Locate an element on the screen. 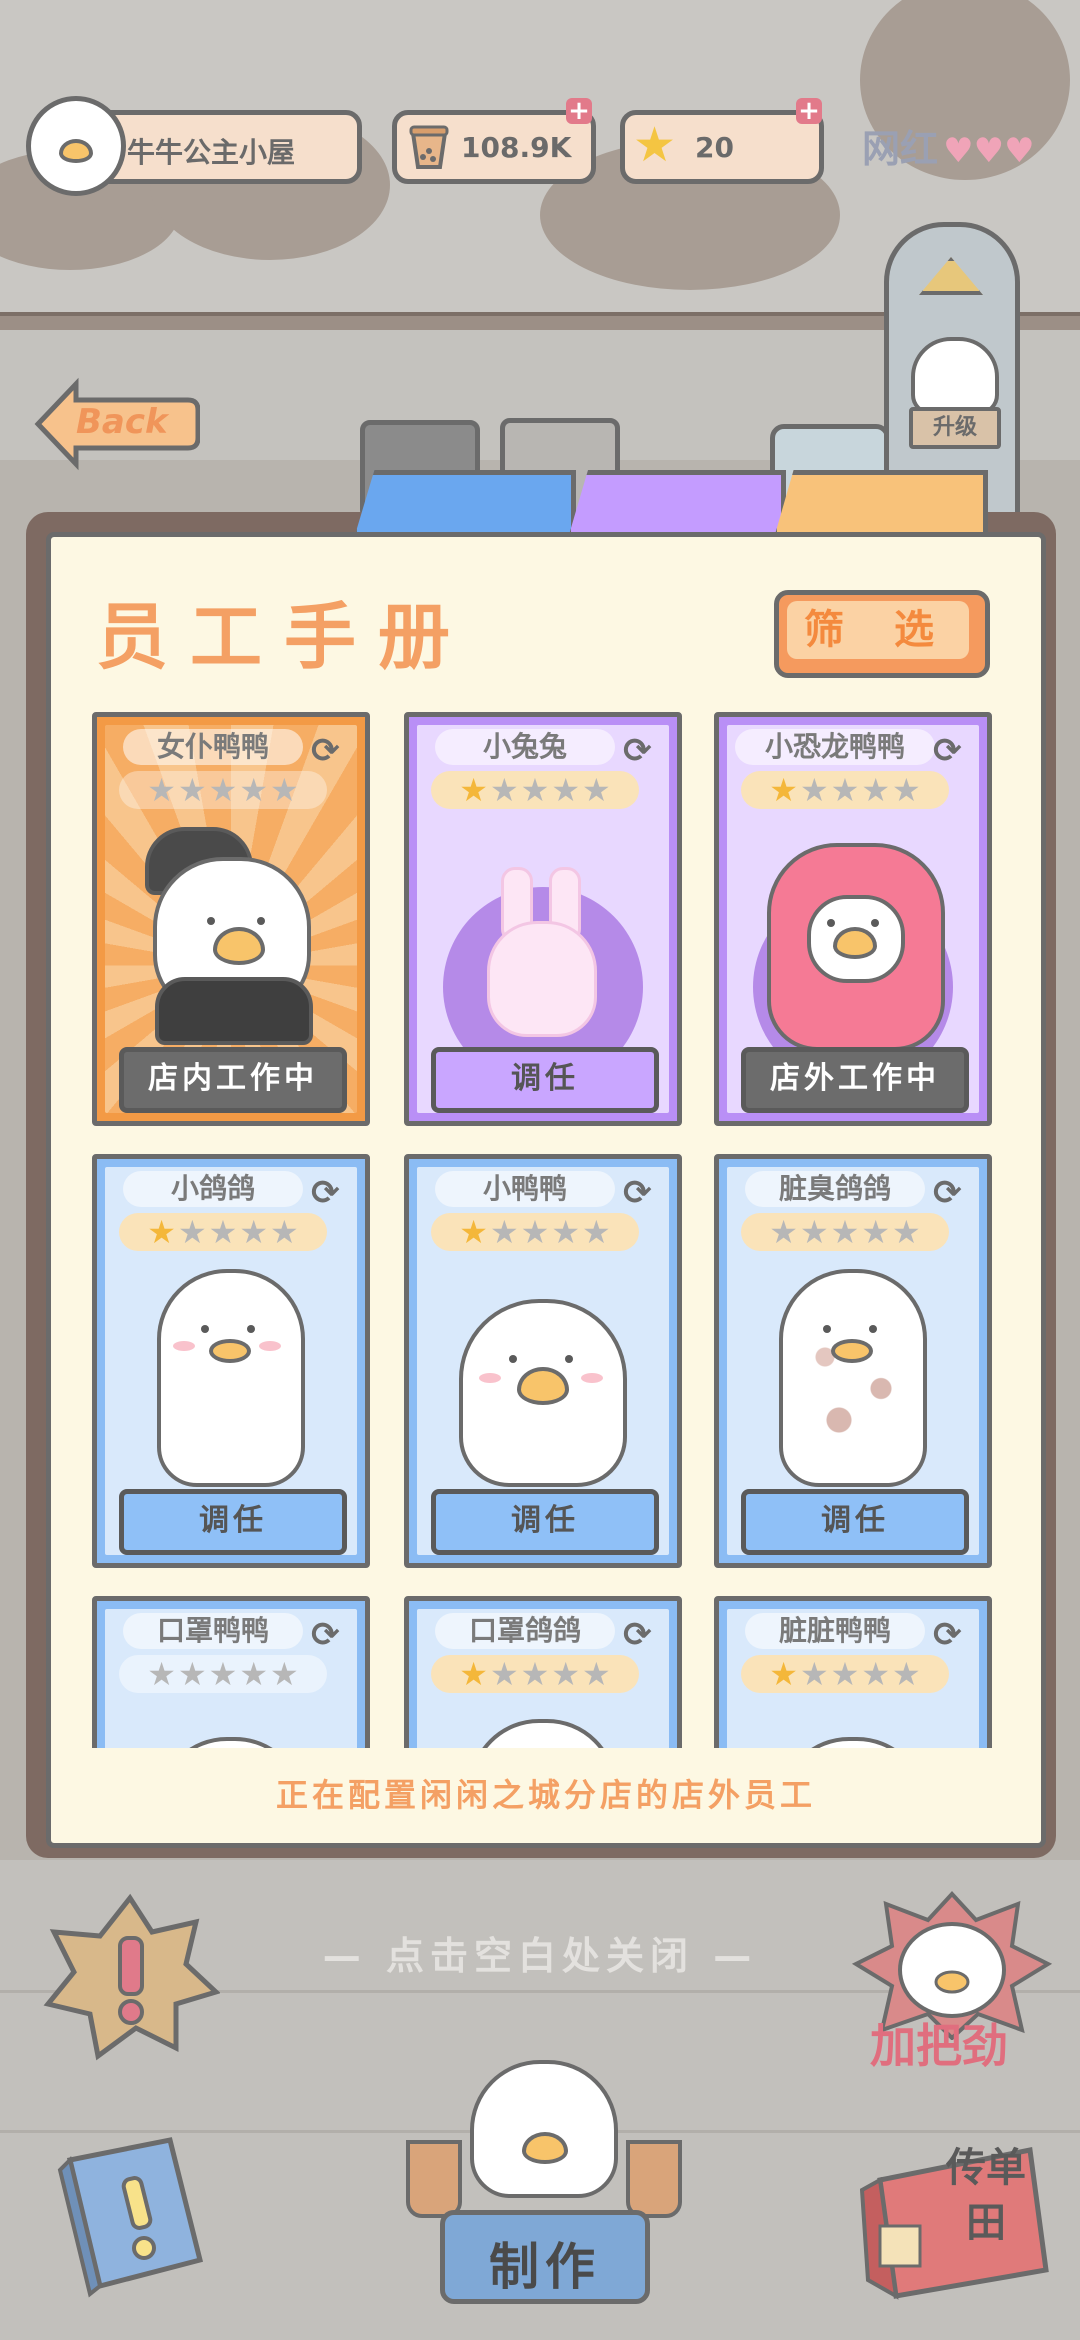 The height and width of the screenshot is (2340, 1080). currency-amount: 108.9K is located at coordinates (516, 147).